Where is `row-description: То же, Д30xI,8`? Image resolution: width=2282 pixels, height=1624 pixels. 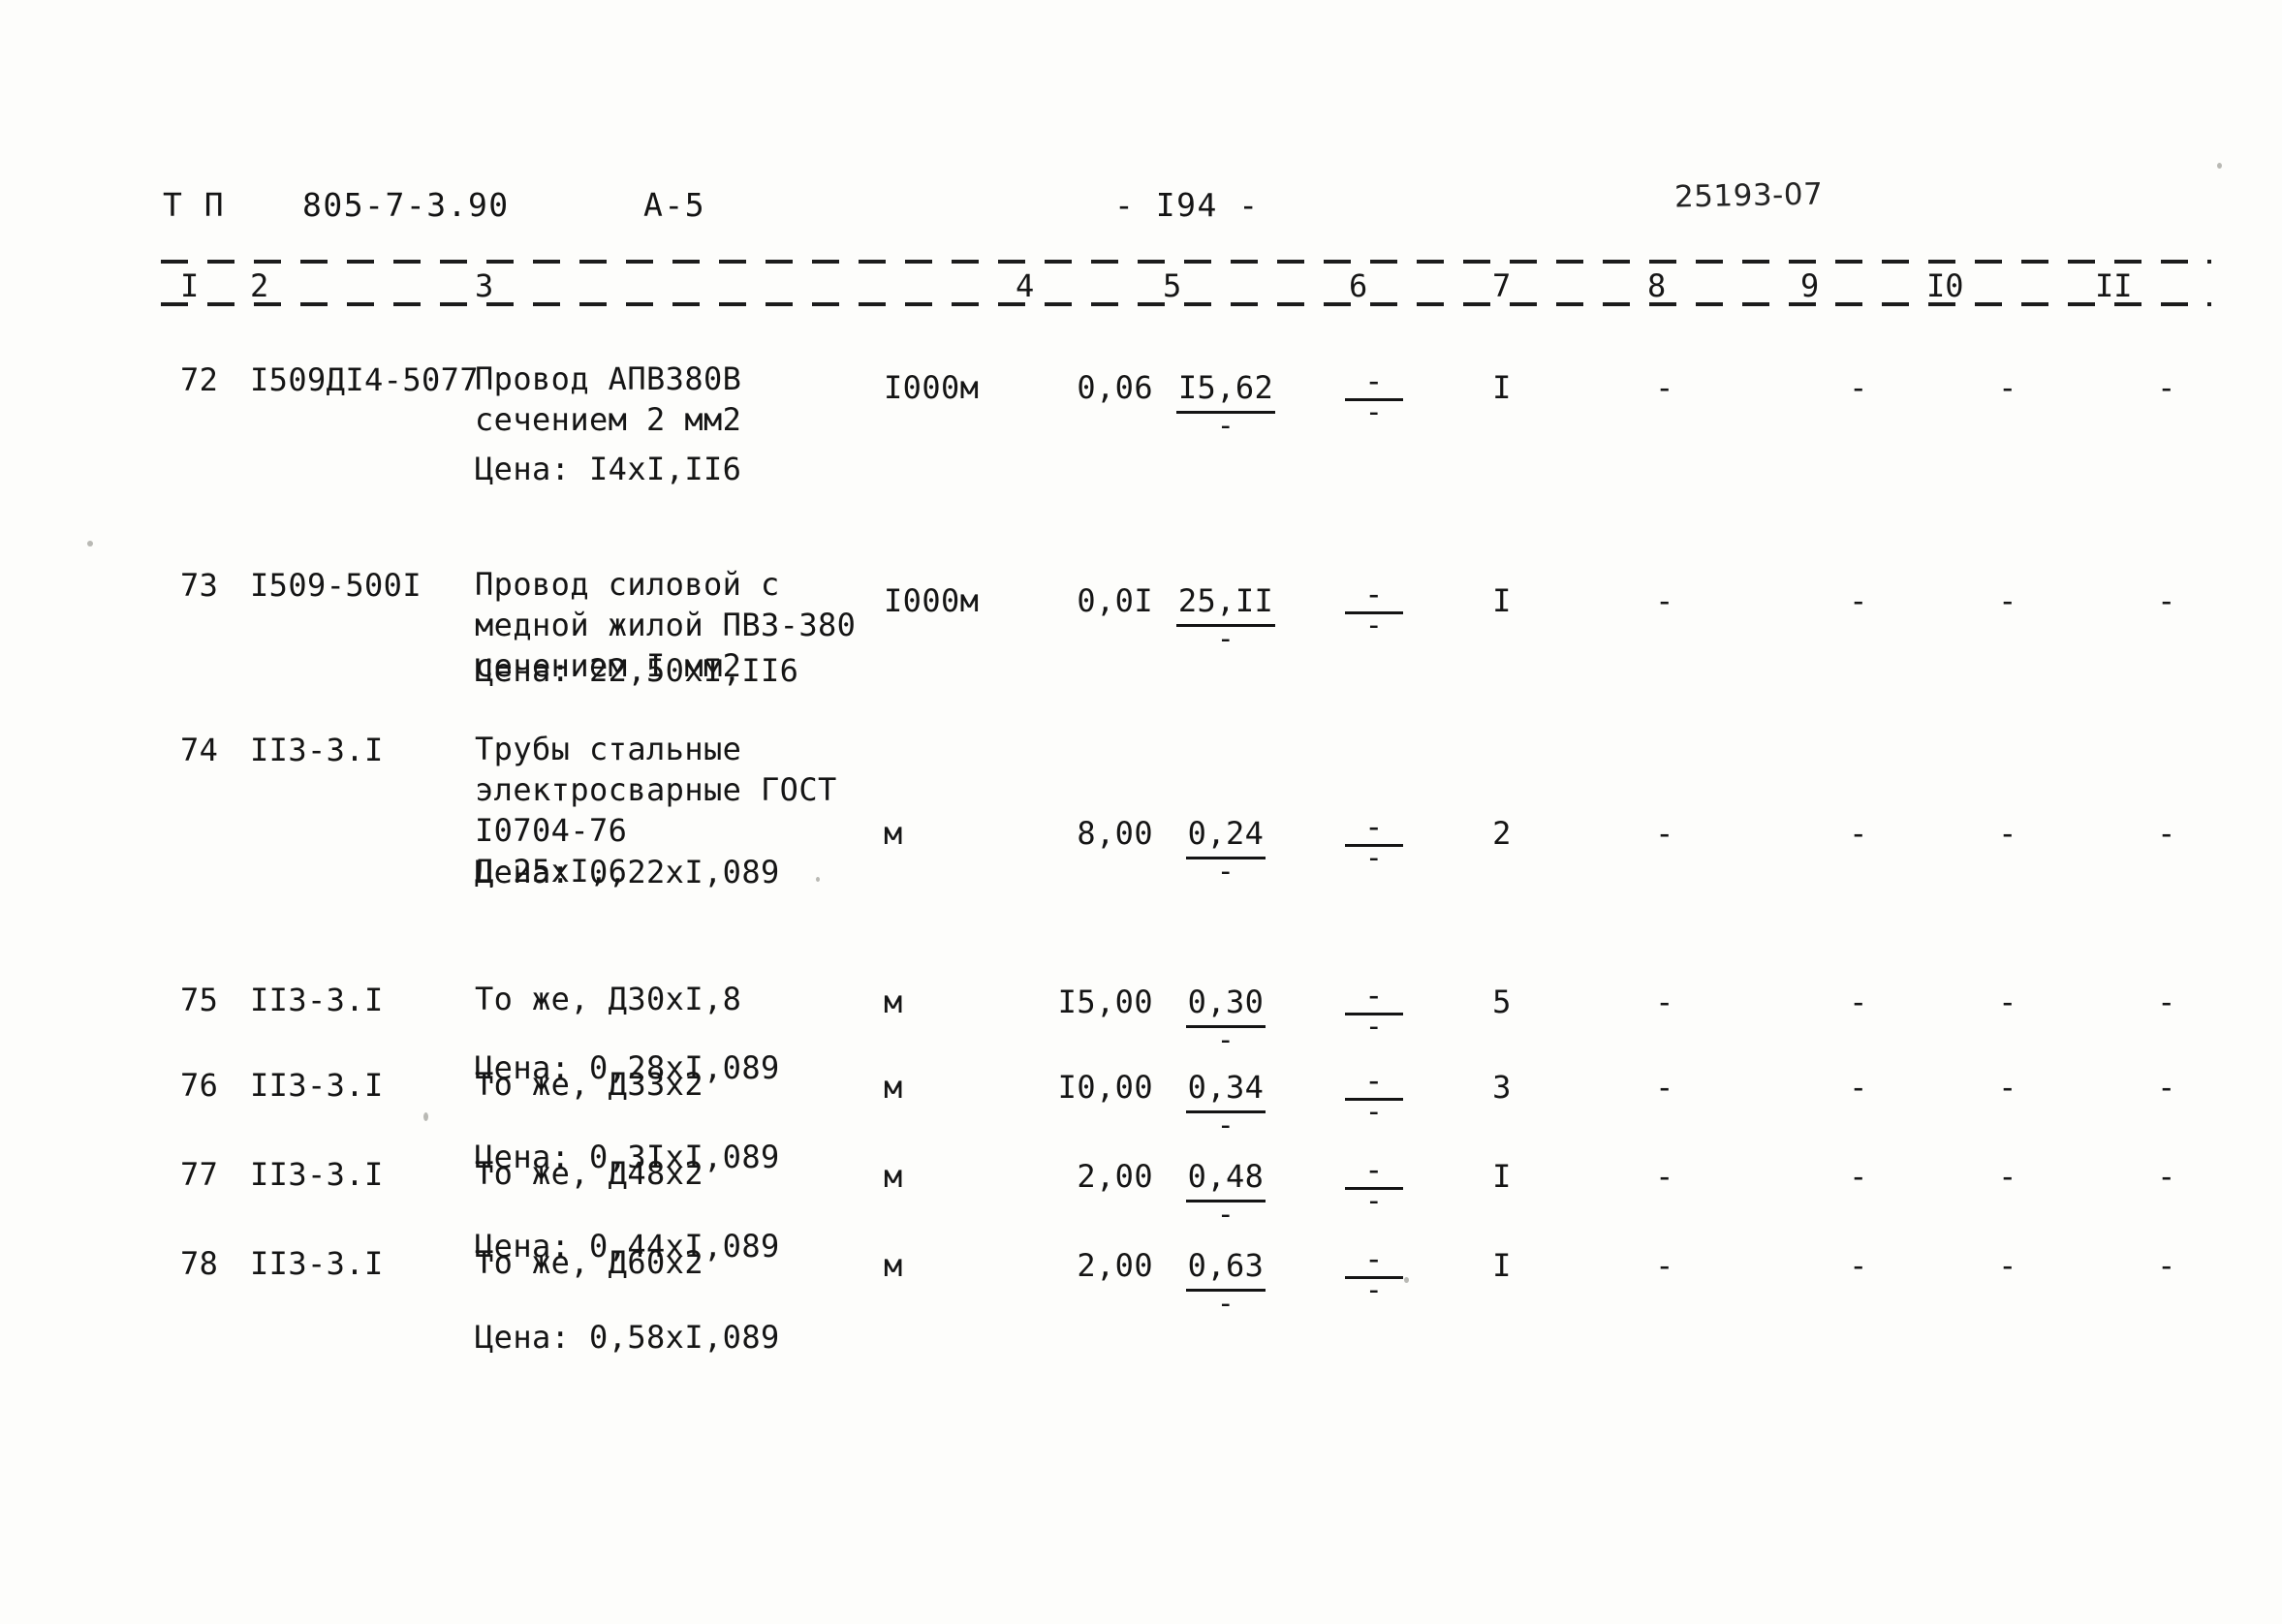 row-description: То же, Д30xI,8 is located at coordinates (608, 999).